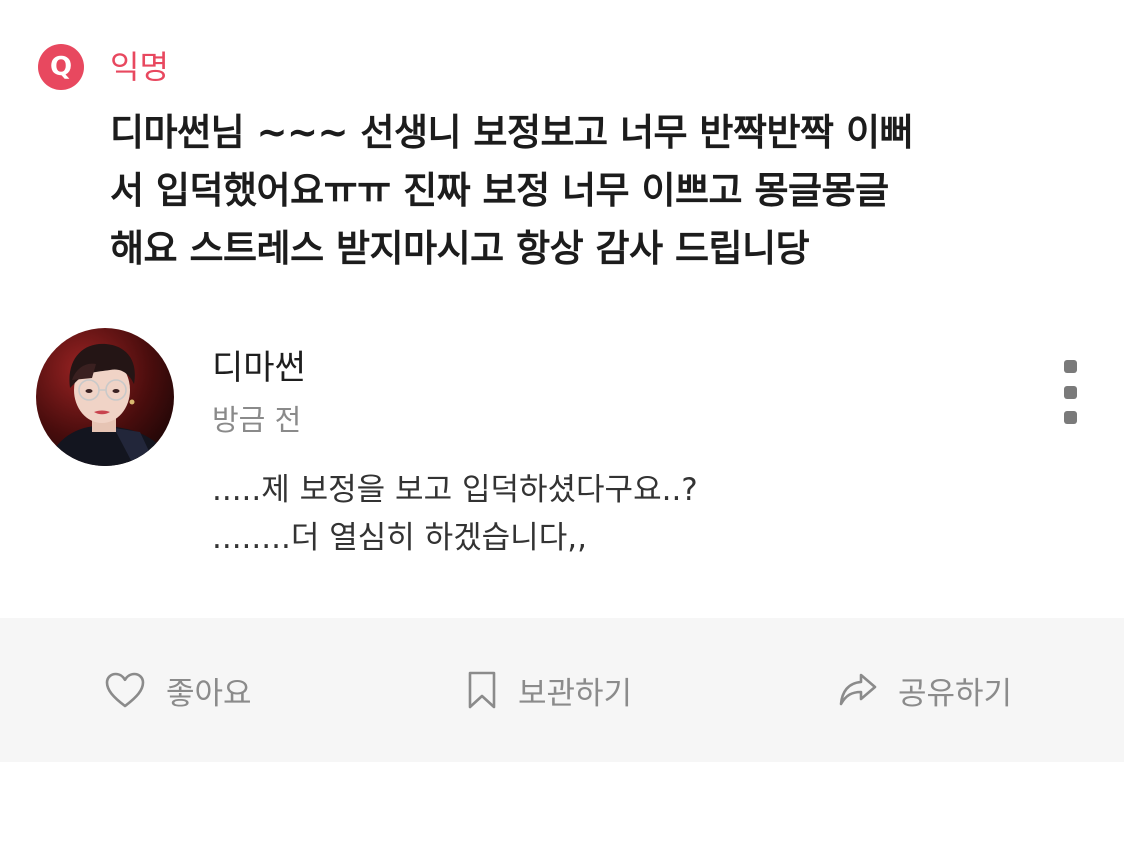 The image size is (1124, 856). I want to click on like-label: 좋아요, so click(209, 693).